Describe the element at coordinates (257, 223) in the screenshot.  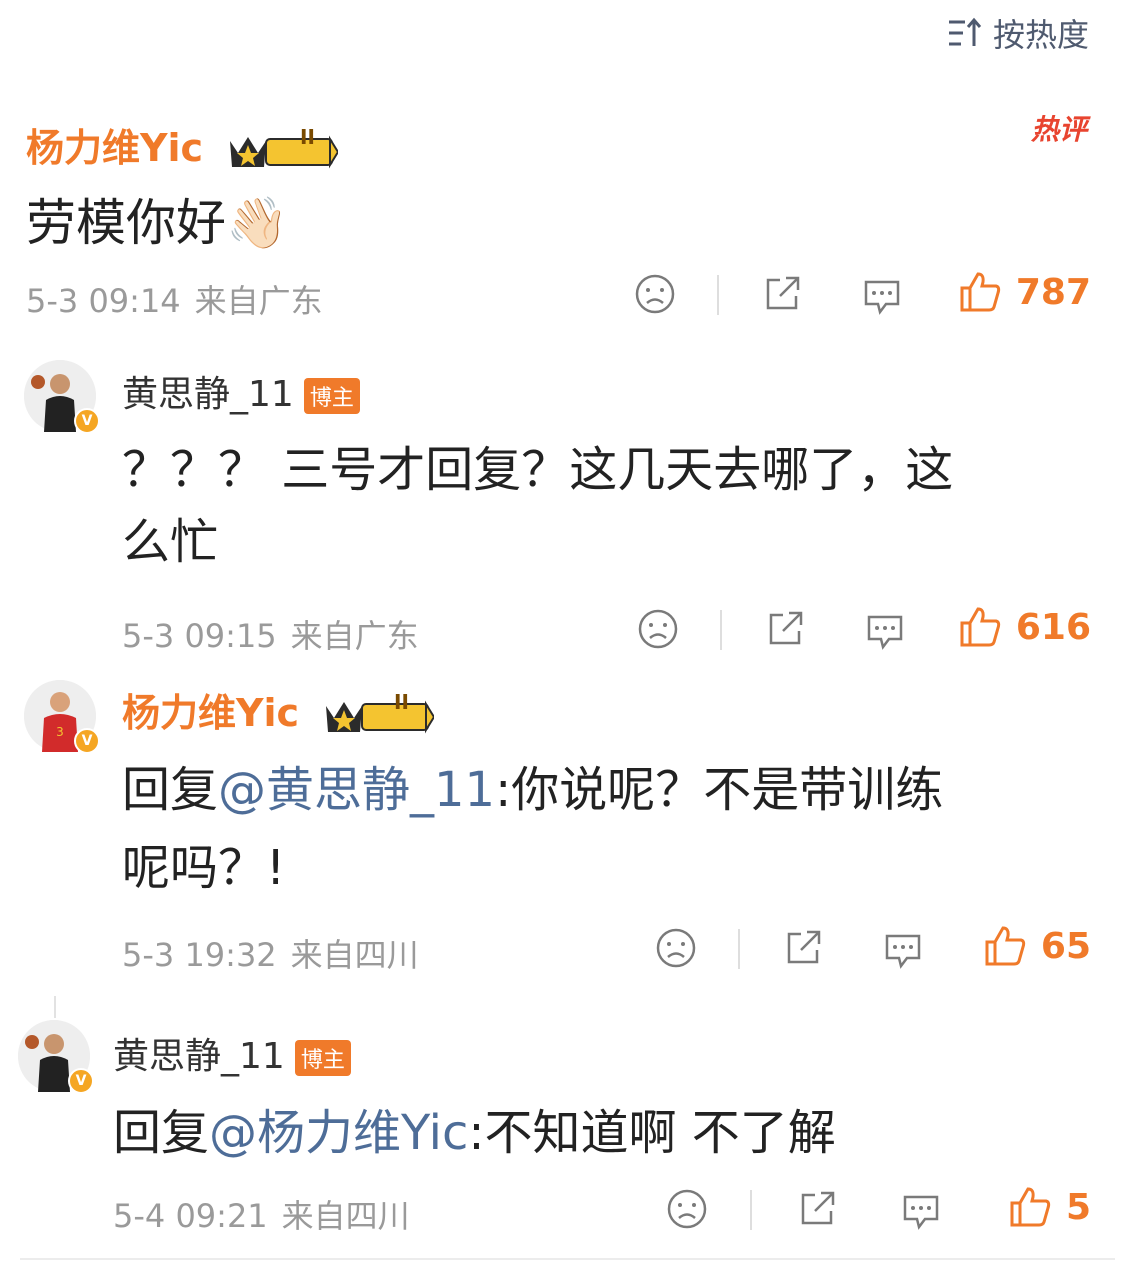
I see `waving-hand-emoji: 👋🏻` at that location.